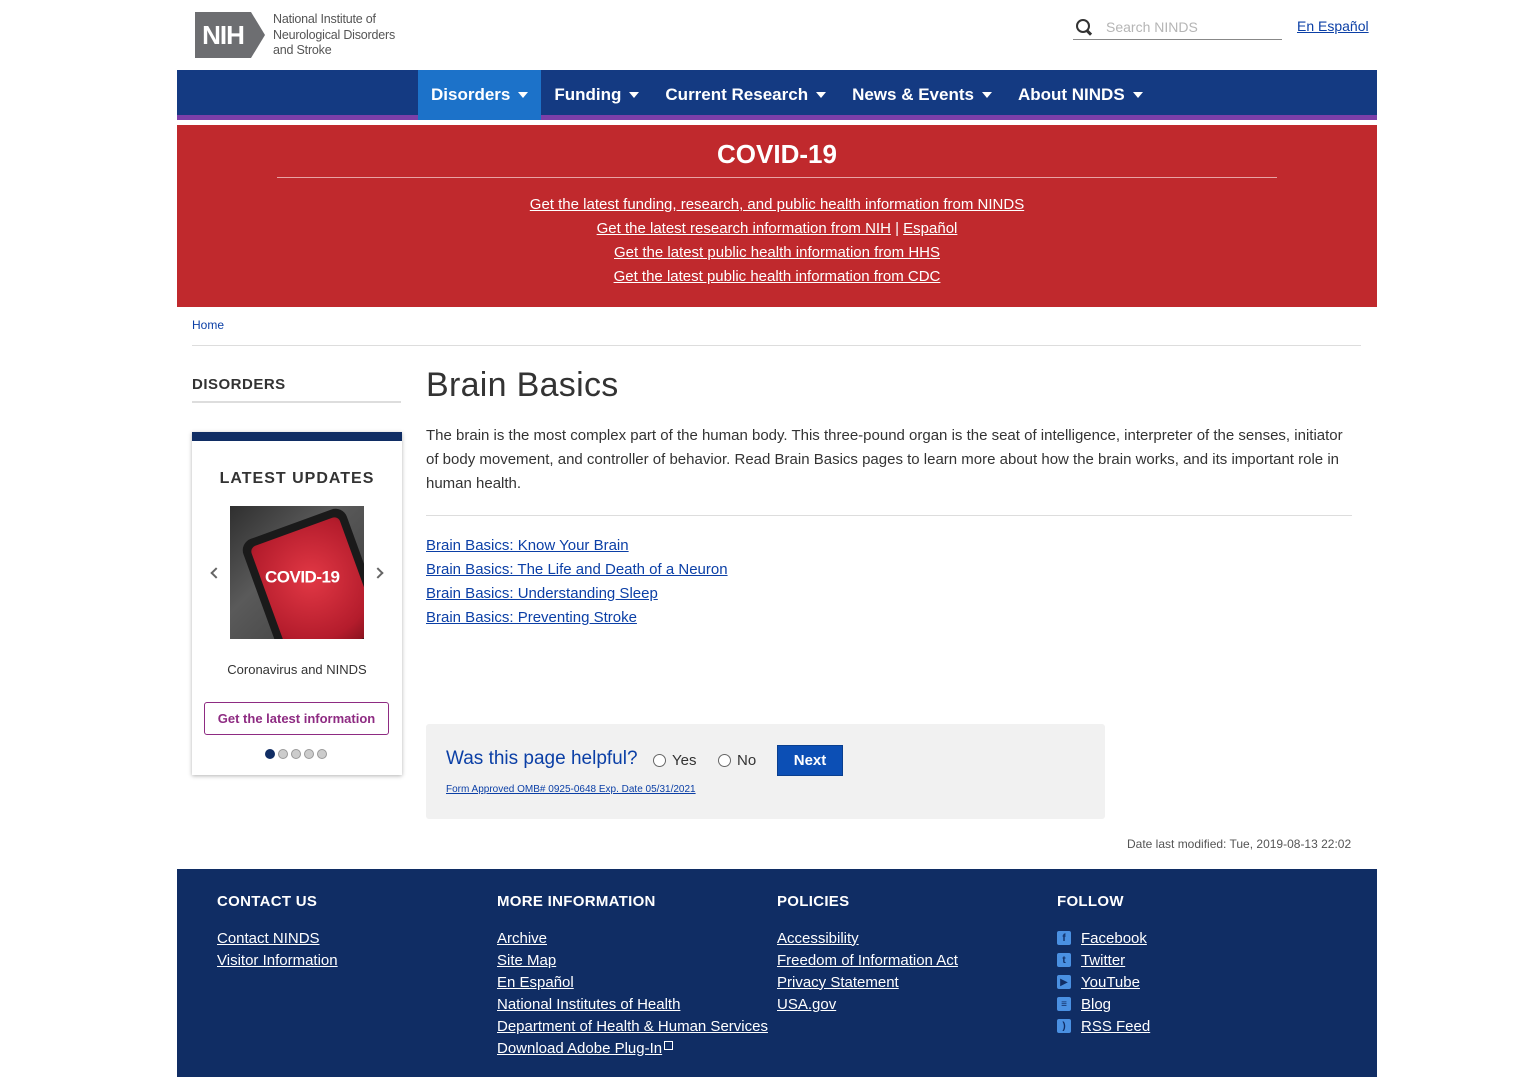  I want to click on footer-link-espanol: En Español, so click(535, 982).